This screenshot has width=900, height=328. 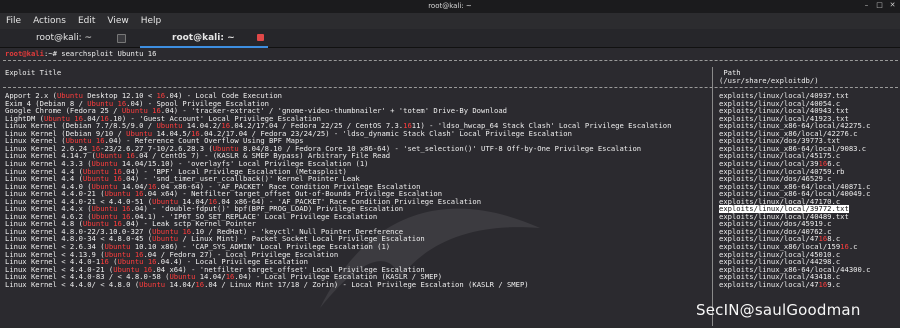 I want to click on maximize-icon: □, so click(x=879, y=5).